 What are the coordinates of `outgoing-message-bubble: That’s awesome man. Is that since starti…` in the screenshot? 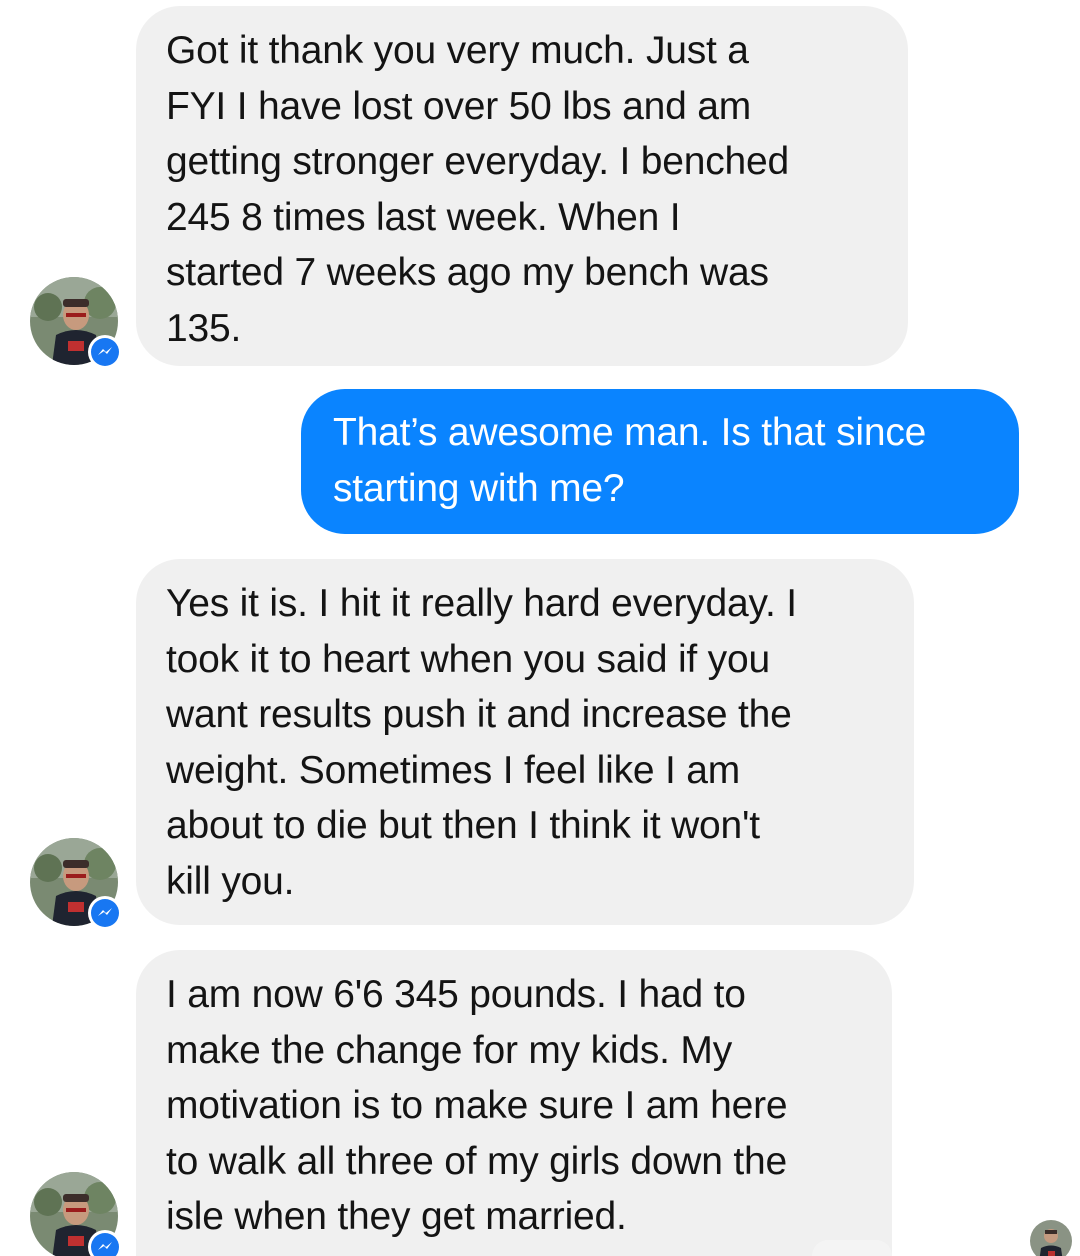 It's located at (660, 461).